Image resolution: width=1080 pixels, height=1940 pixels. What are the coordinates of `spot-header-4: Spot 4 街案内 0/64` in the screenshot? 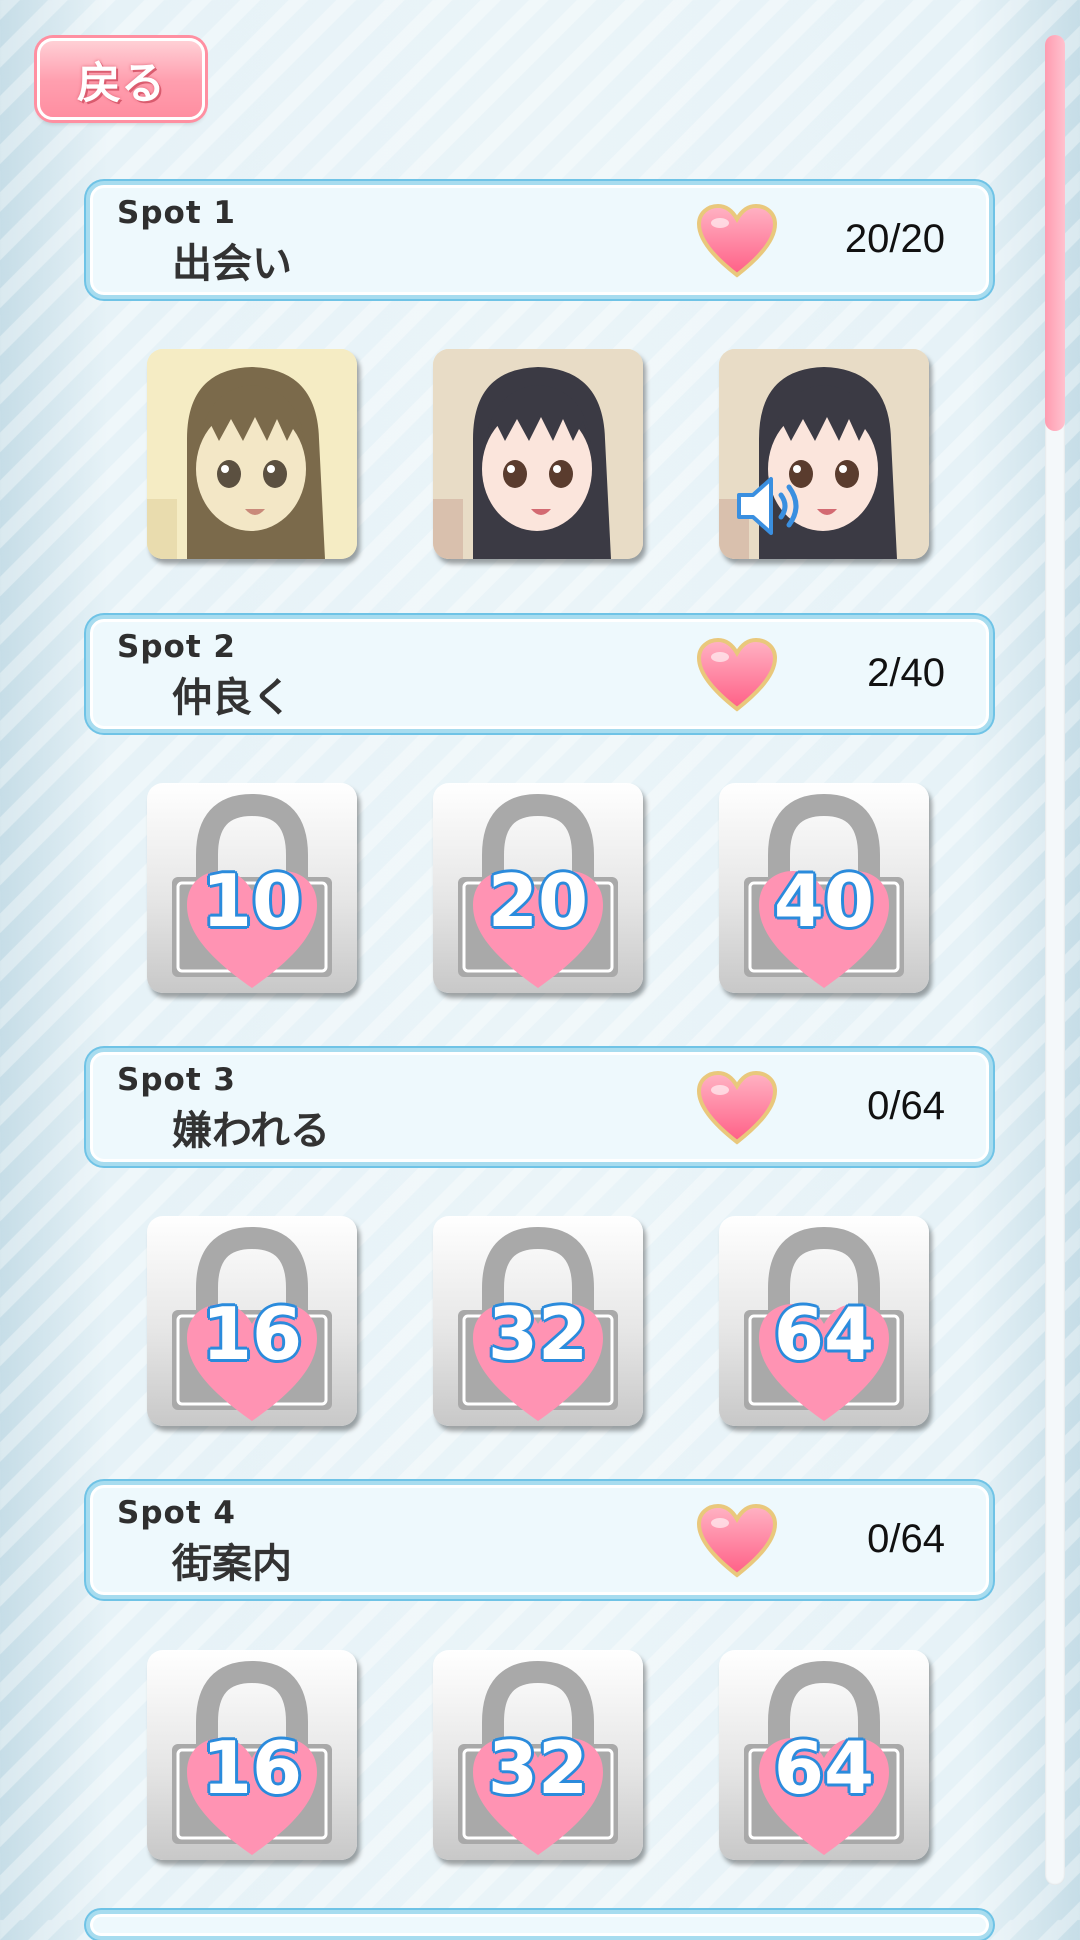 It's located at (539, 1540).